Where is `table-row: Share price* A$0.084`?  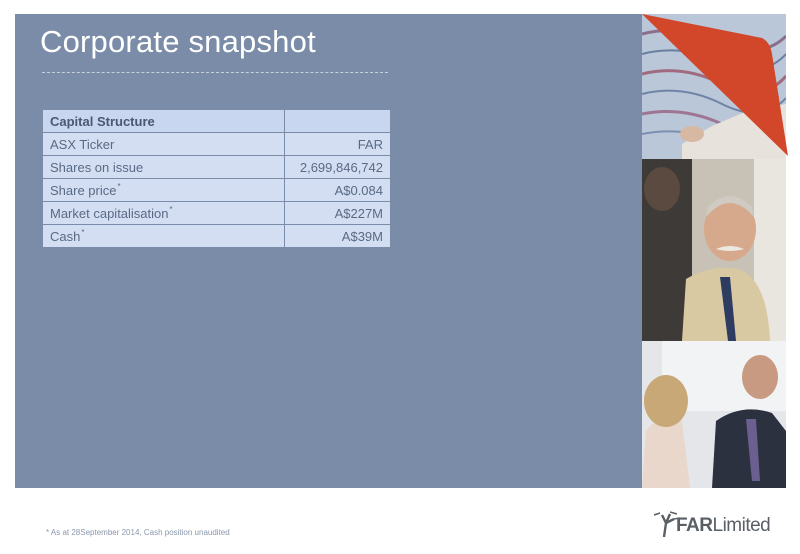 table-row: Share price* A$0.084 is located at coordinates (216, 190).